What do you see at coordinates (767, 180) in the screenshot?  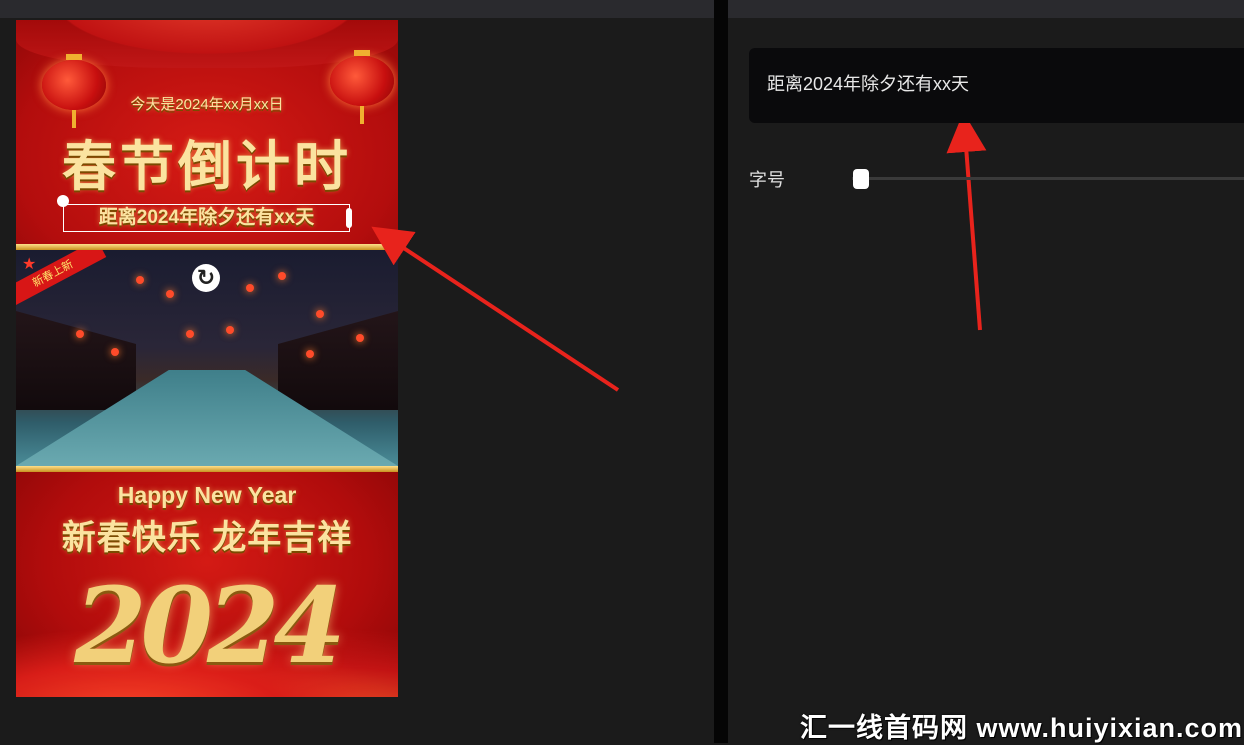 I see `font-size-label: 字号` at bounding box center [767, 180].